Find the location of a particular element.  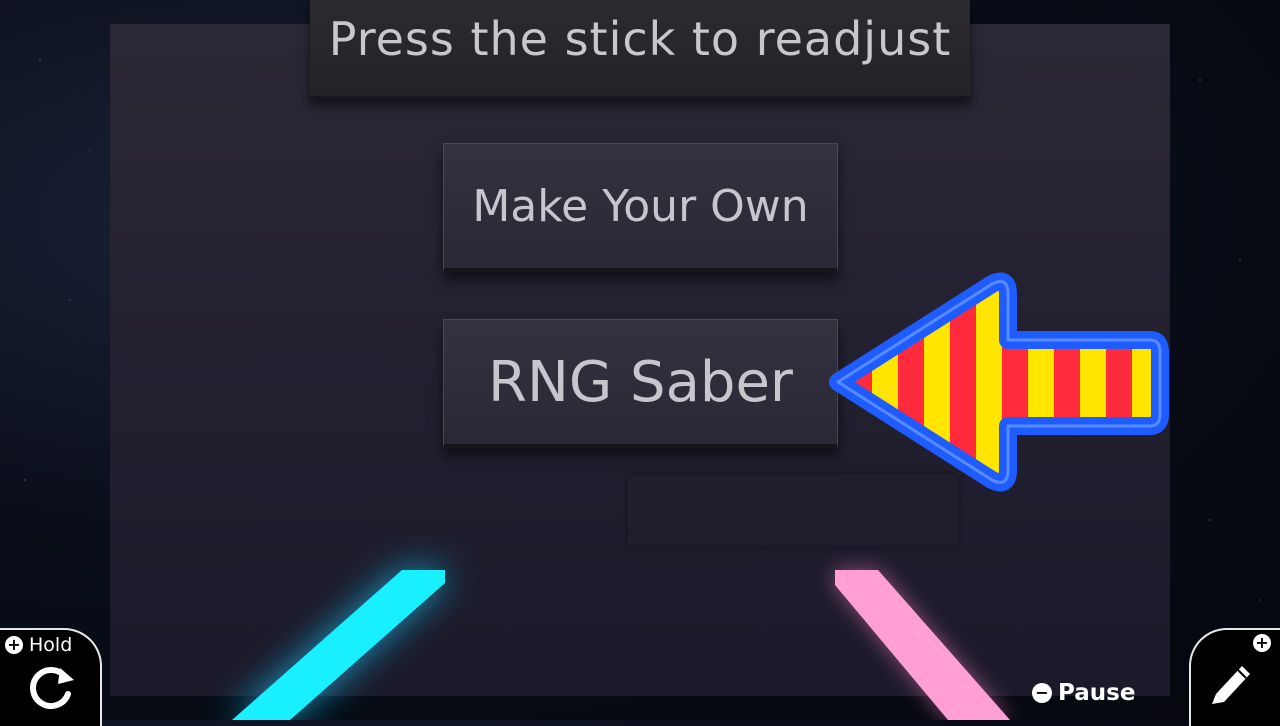

pencil-icon is located at coordinates (1233, 681).